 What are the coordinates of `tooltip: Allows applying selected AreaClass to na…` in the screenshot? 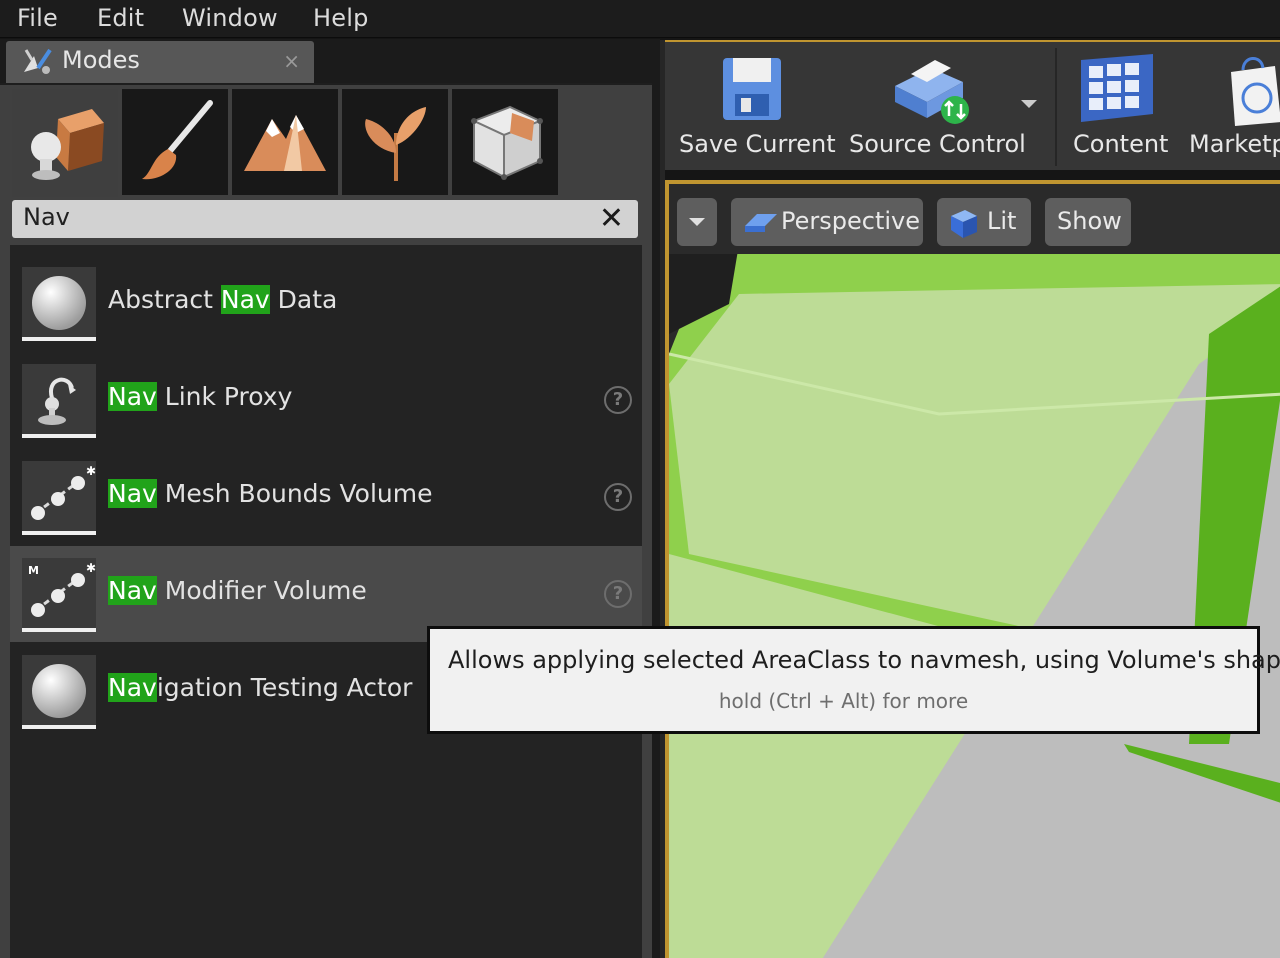 It's located at (853, 680).